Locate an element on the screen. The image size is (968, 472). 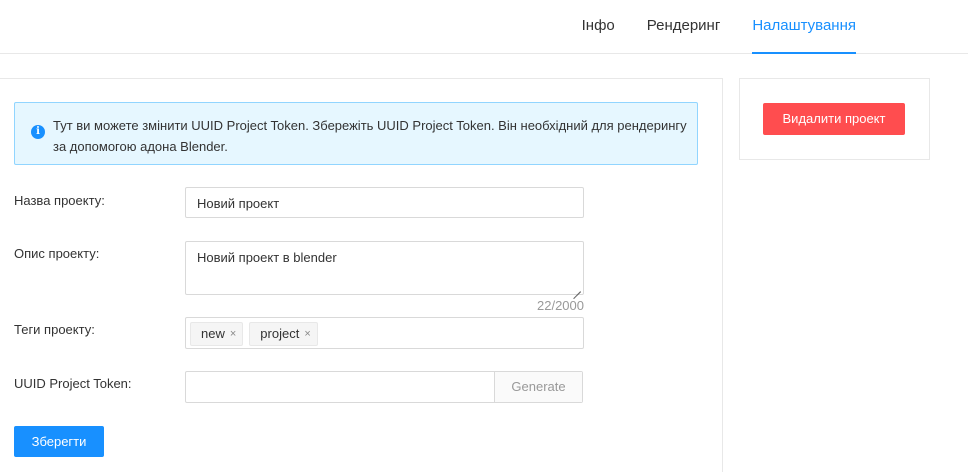
description-char-counter: 22/2000 is located at coordinates (560, 305).